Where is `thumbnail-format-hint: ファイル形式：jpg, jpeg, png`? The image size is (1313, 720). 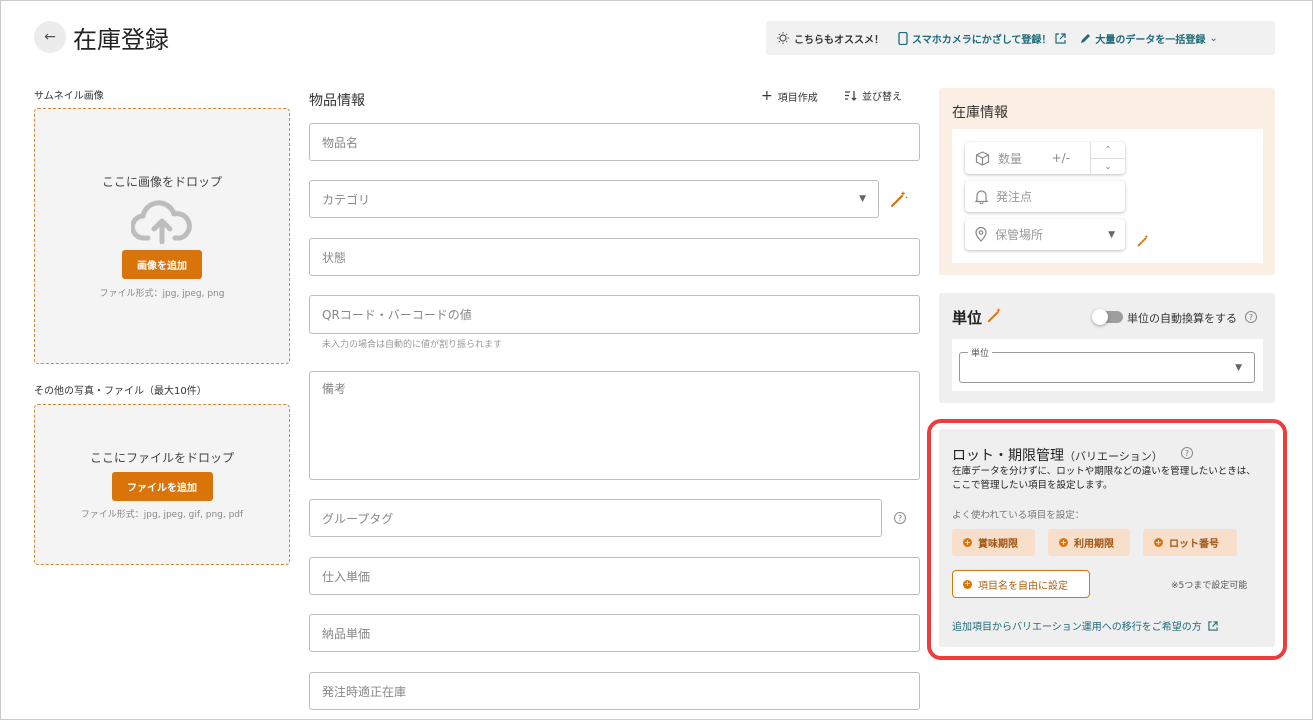 thumbnail-format-hint: ファイル形式：jpg, jpeg, png is located at coordinates (162, 294).